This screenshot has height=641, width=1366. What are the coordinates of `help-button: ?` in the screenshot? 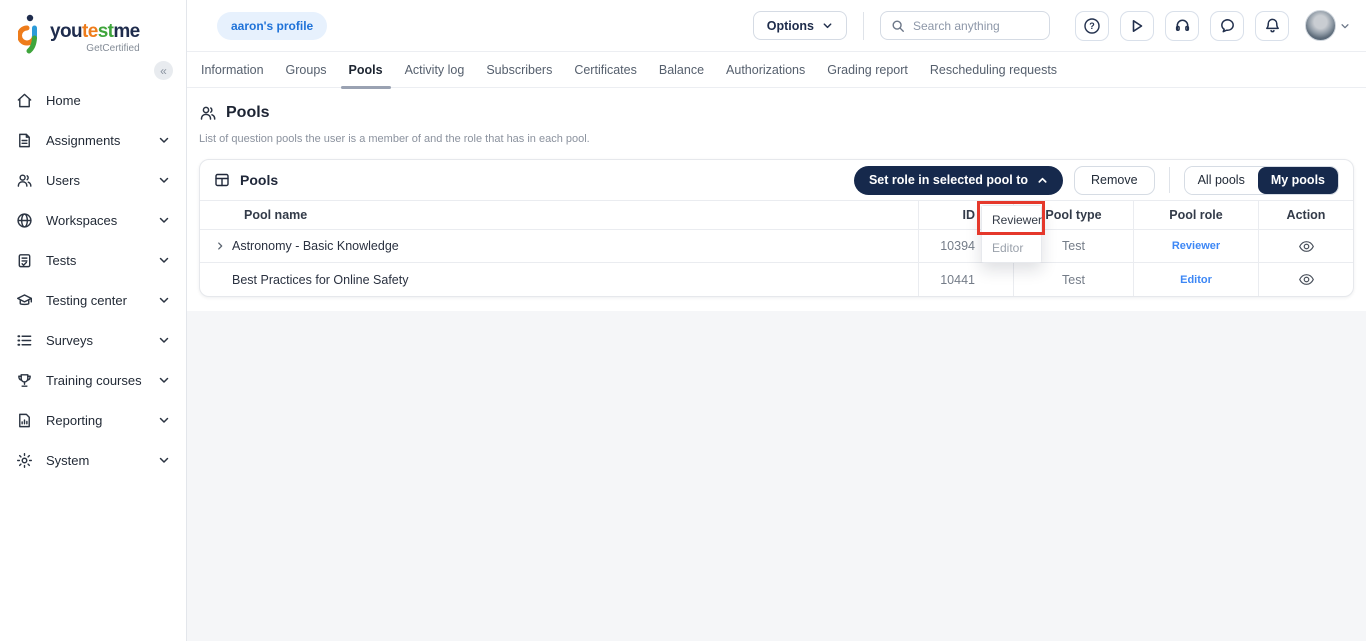 It's located at (1092, 25).